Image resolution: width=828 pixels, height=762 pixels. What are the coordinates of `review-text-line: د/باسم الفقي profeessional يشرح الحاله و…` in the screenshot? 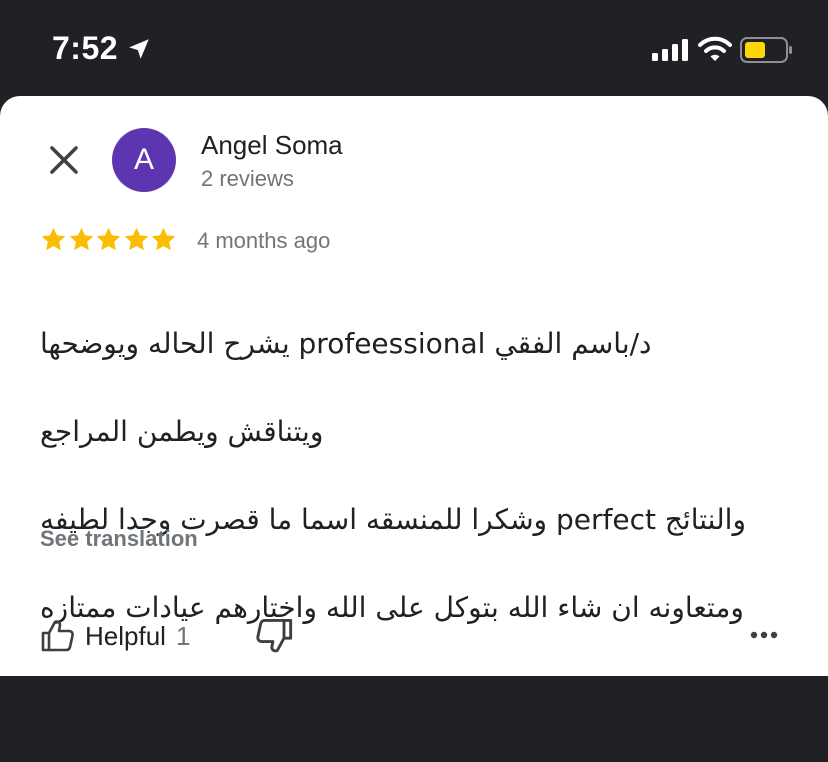 It's located at (346, 343).